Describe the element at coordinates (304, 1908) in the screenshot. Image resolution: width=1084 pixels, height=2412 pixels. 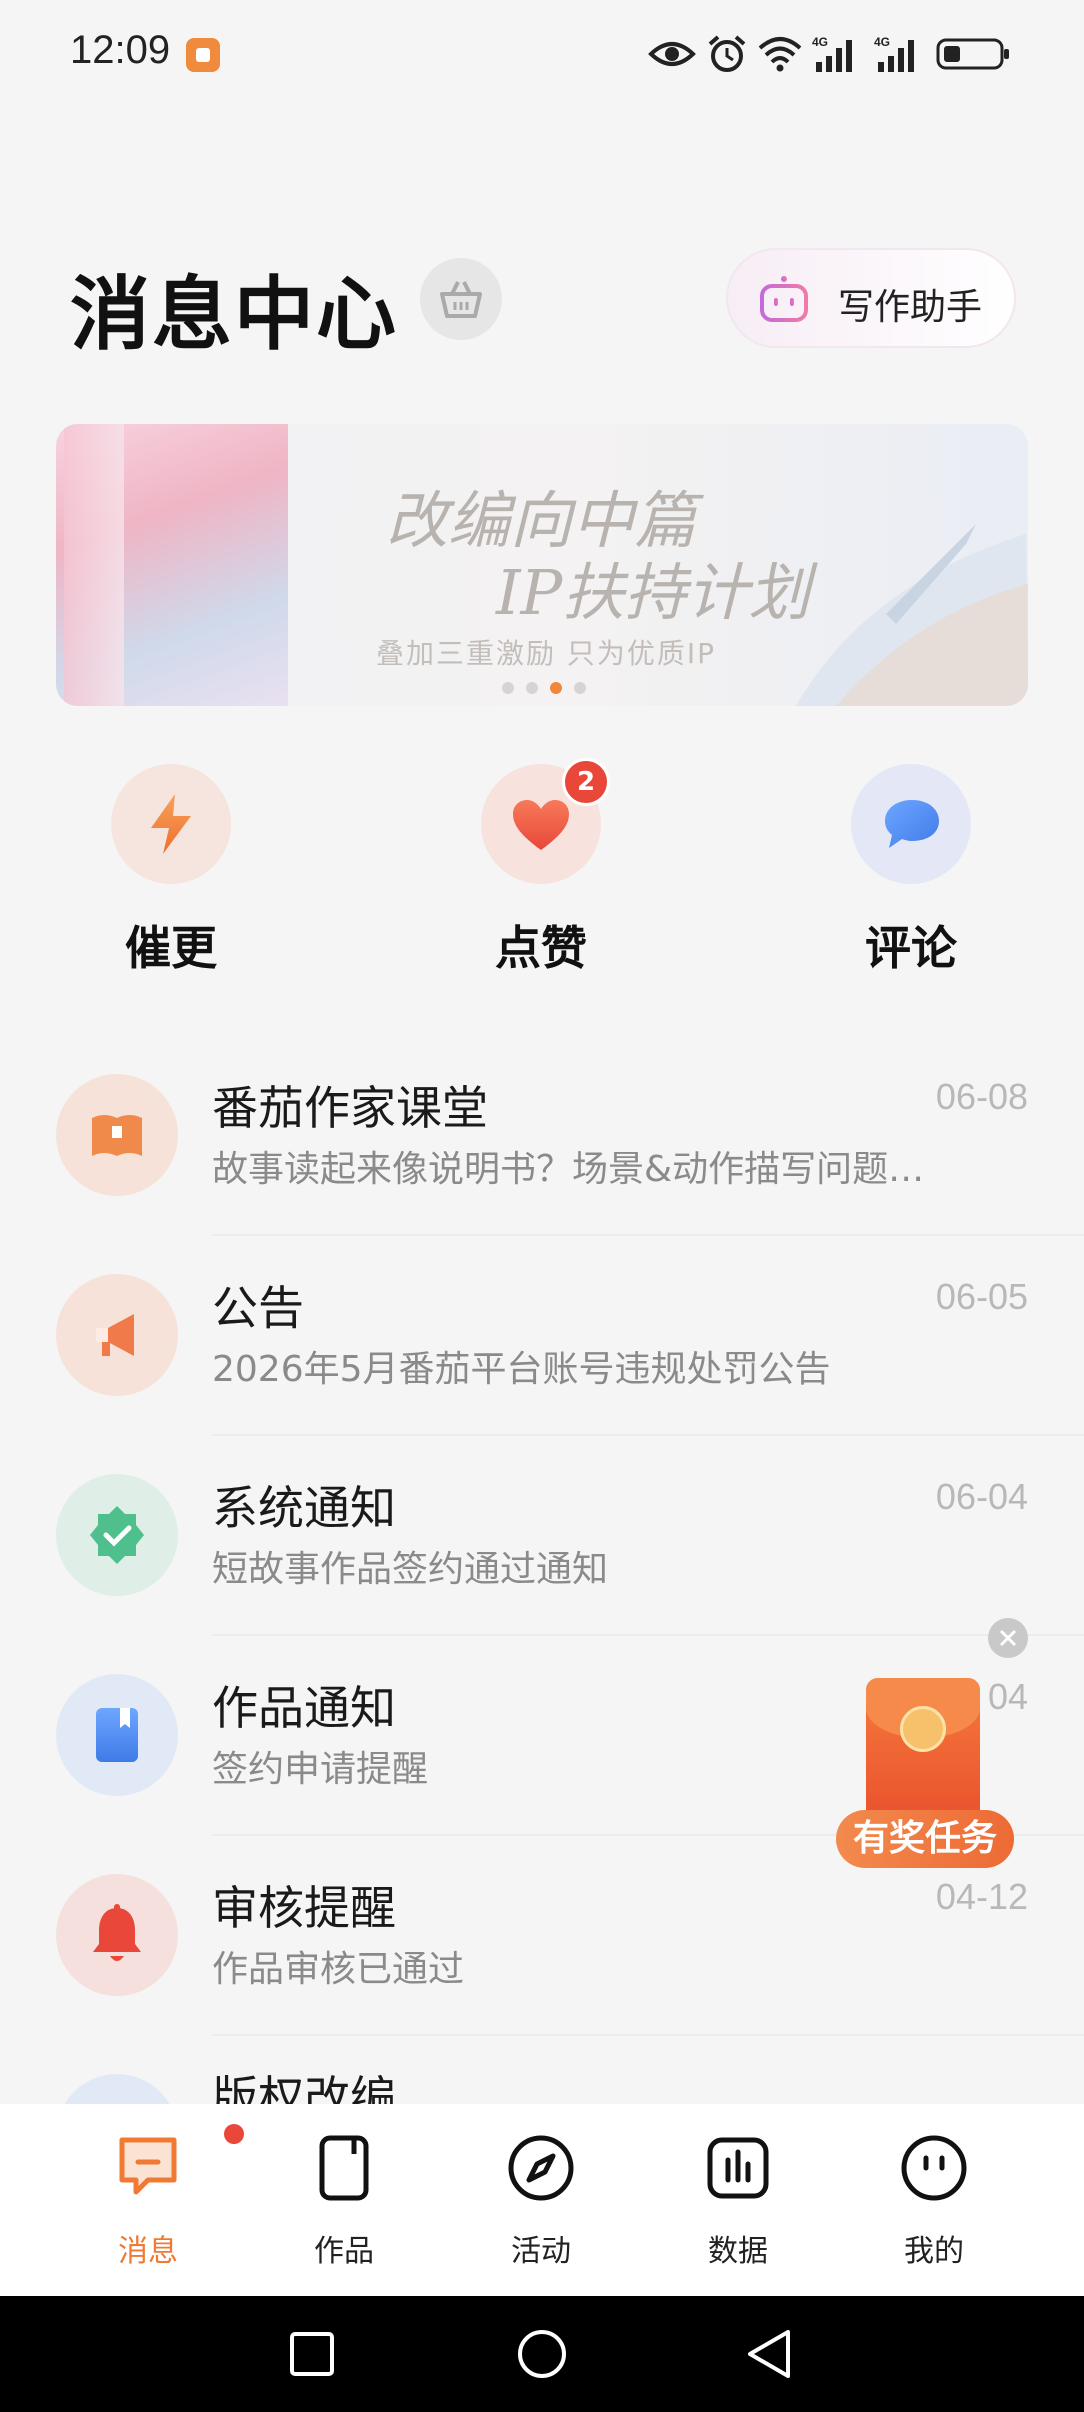
I see `message-title: 审核提醒` at that location.